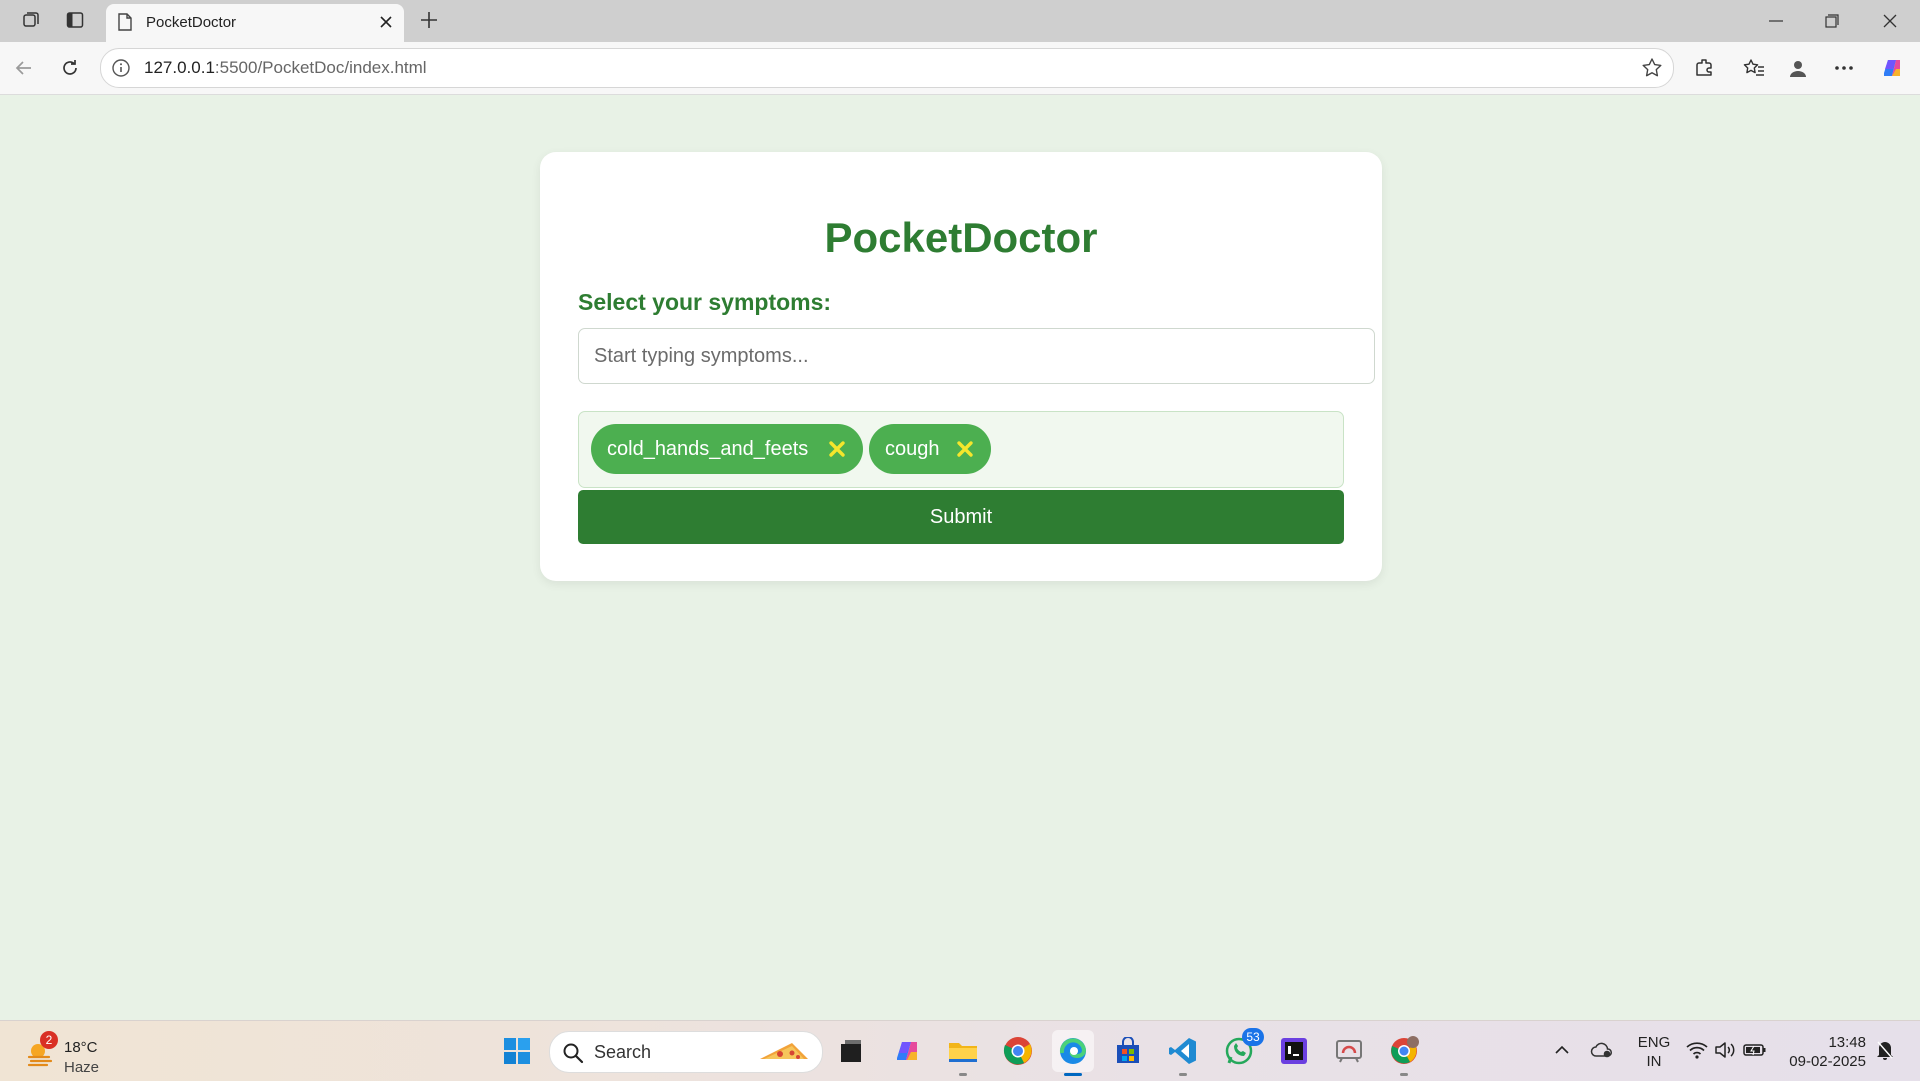 This screenshot has height=1081, width=1920. What do you see at coordinates (1294, 1051) in the screenshot?
I see `intellij-icon` at bounding box center [1294, 1051].